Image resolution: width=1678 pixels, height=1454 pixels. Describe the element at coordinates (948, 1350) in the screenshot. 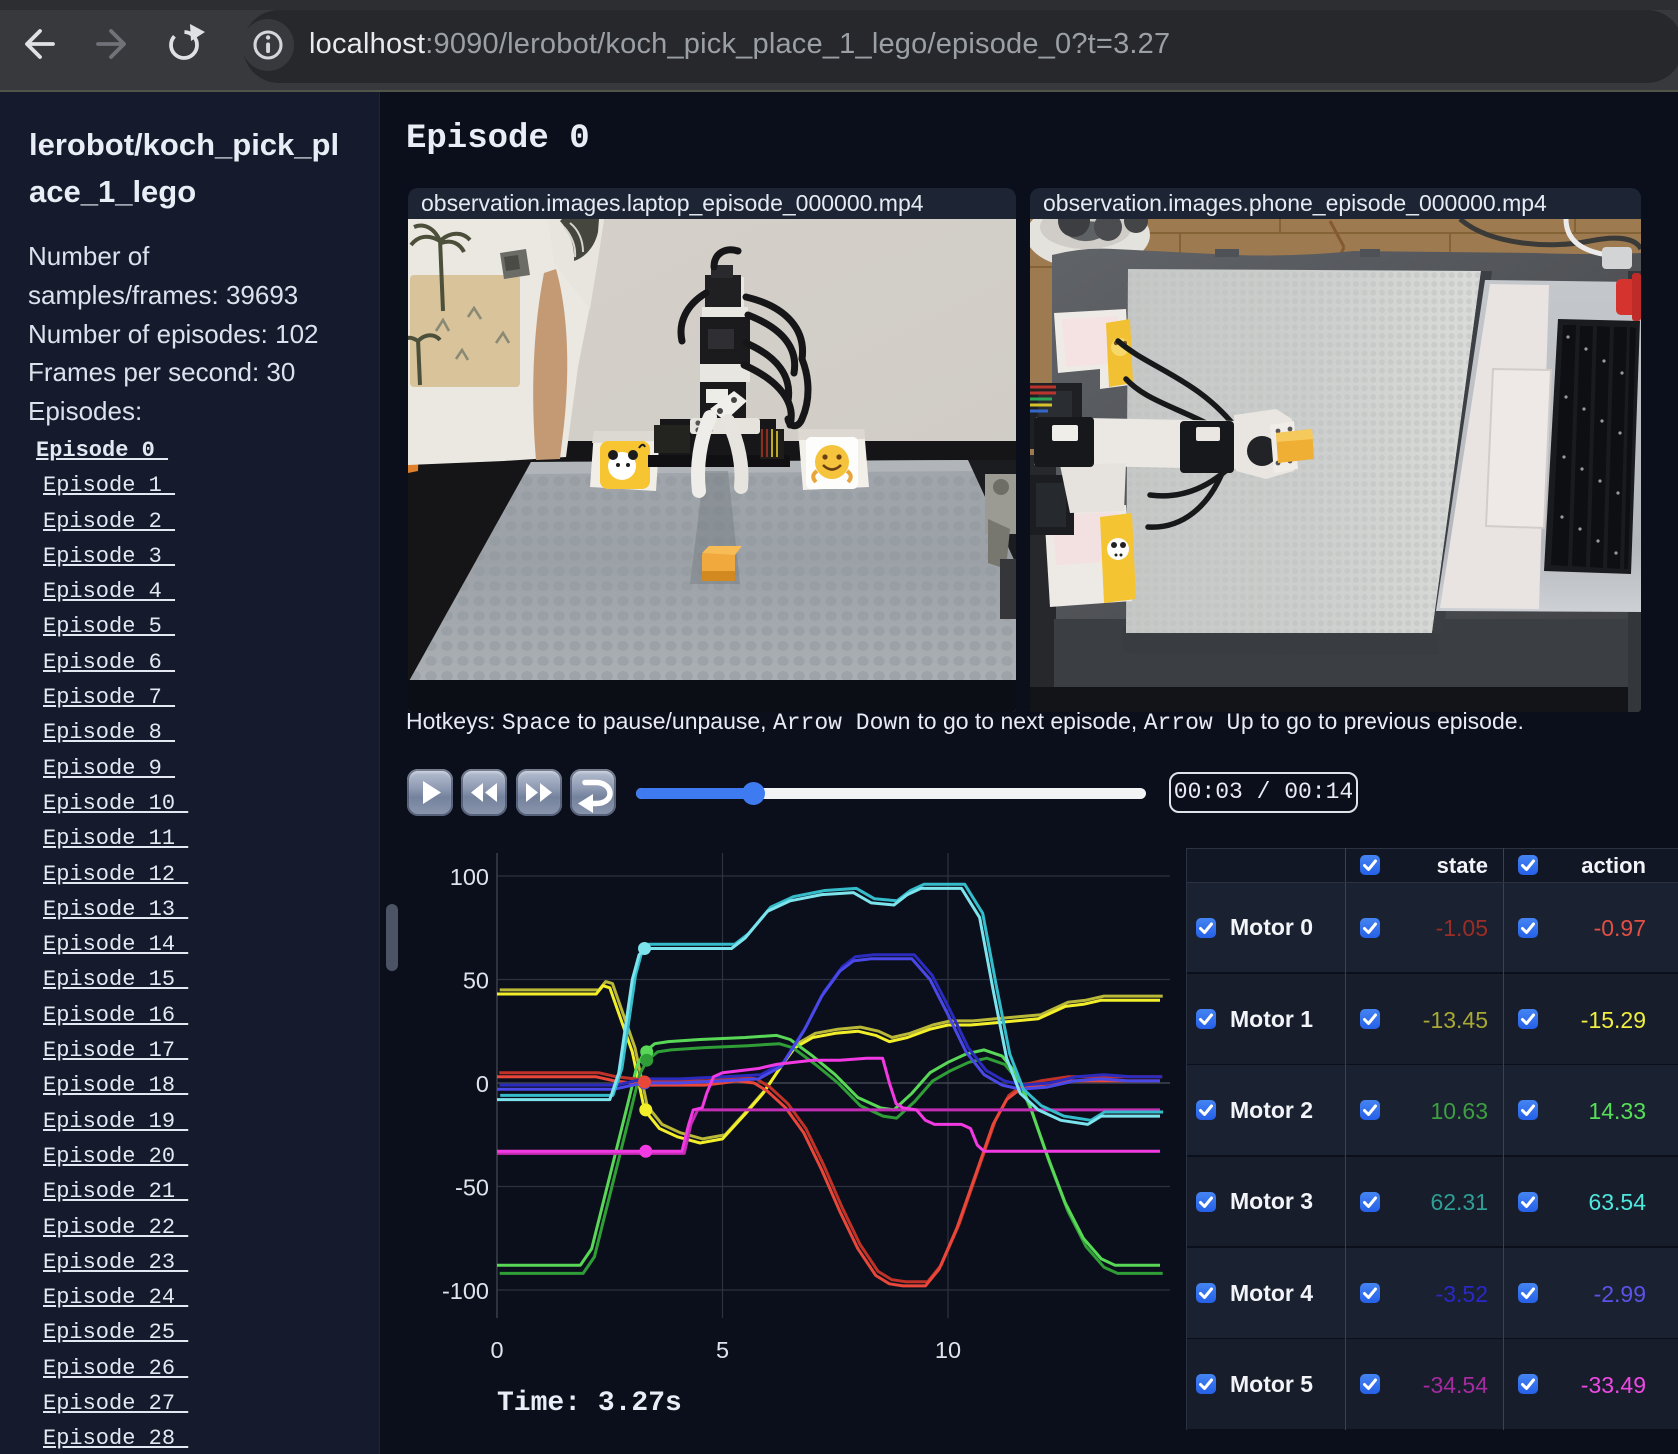

I see `svg-text: 10` at that location.